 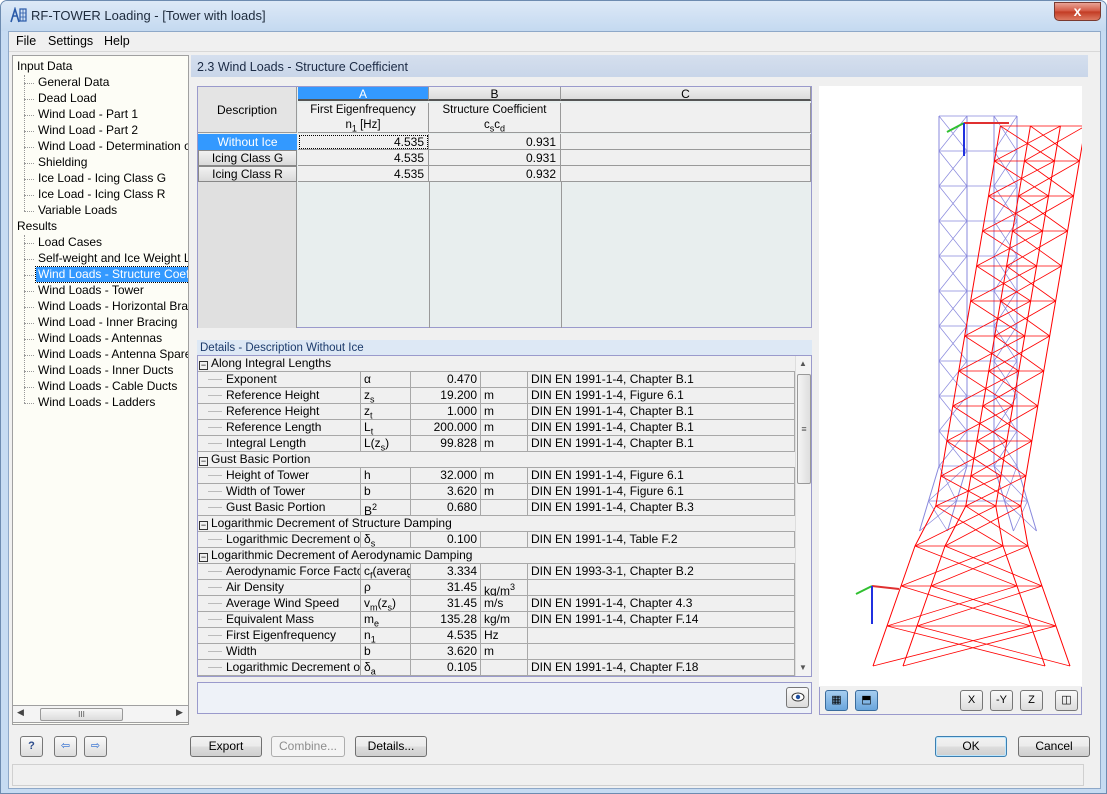 I want to click on scroll-left-icon: ◀, so click(x=20, y=712).